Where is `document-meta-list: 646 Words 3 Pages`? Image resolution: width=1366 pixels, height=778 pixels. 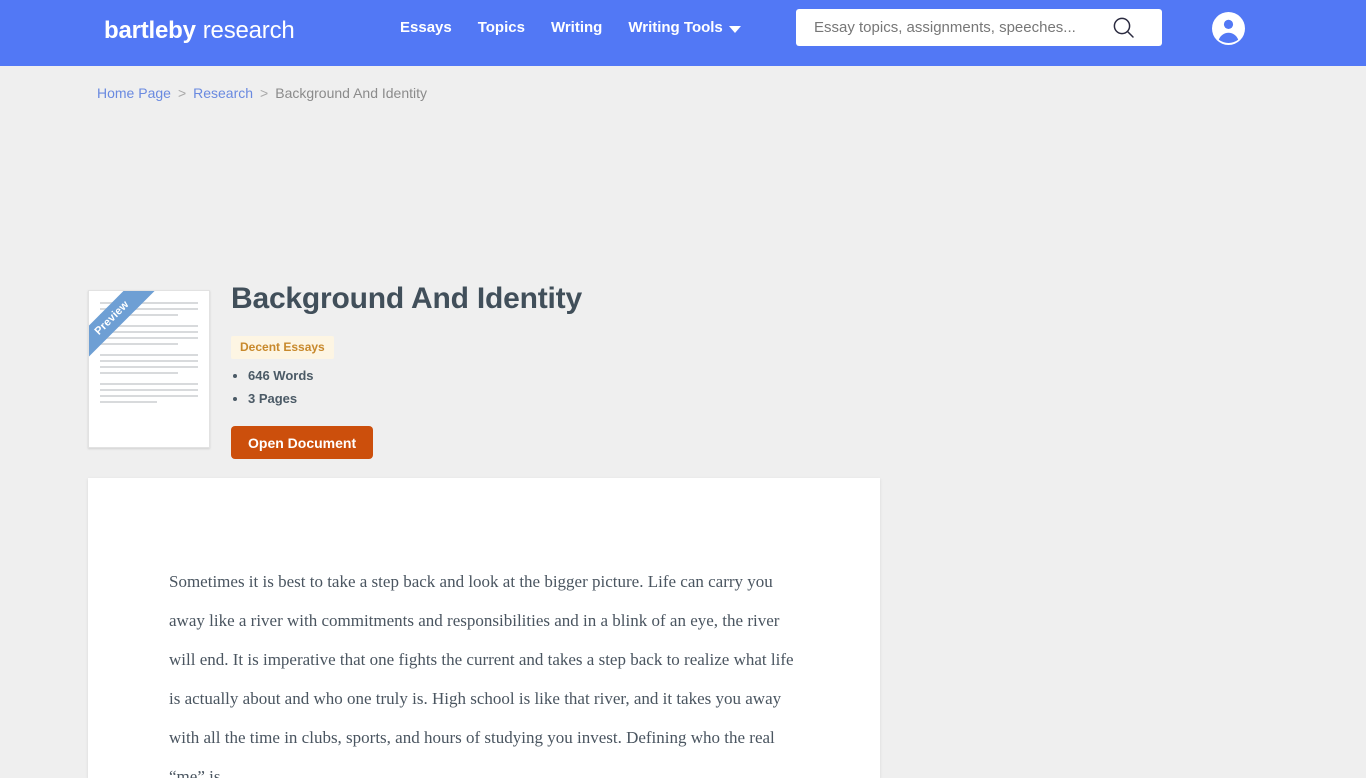
document-meta-list: 646 Words 3 Pages is located at coordinates (272, 387).